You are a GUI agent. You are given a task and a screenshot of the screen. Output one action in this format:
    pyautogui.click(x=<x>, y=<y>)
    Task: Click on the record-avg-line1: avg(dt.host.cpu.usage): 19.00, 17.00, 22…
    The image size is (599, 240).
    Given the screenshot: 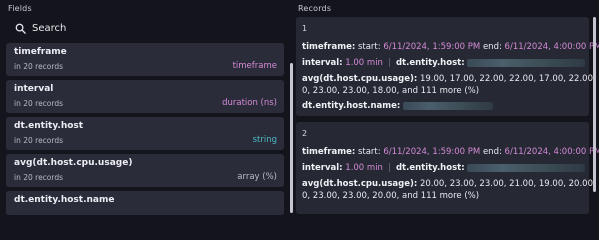 What is the action you would take?
    pyautogui.click(x=450, y=79)
    